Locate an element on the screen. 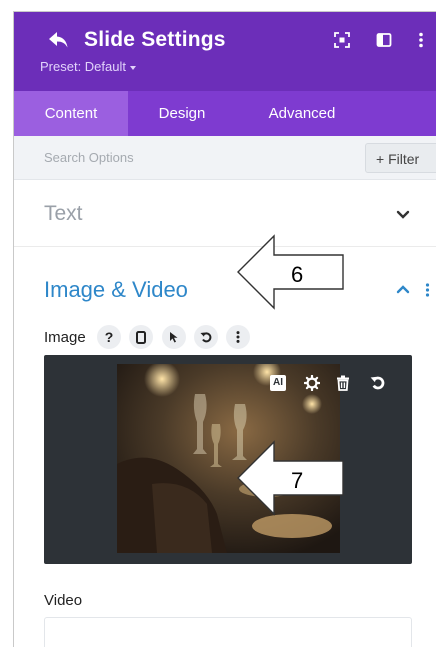 The width and height of the screenshot is (436, 647). fullscreen-icon is located at coordinates (342, 40).